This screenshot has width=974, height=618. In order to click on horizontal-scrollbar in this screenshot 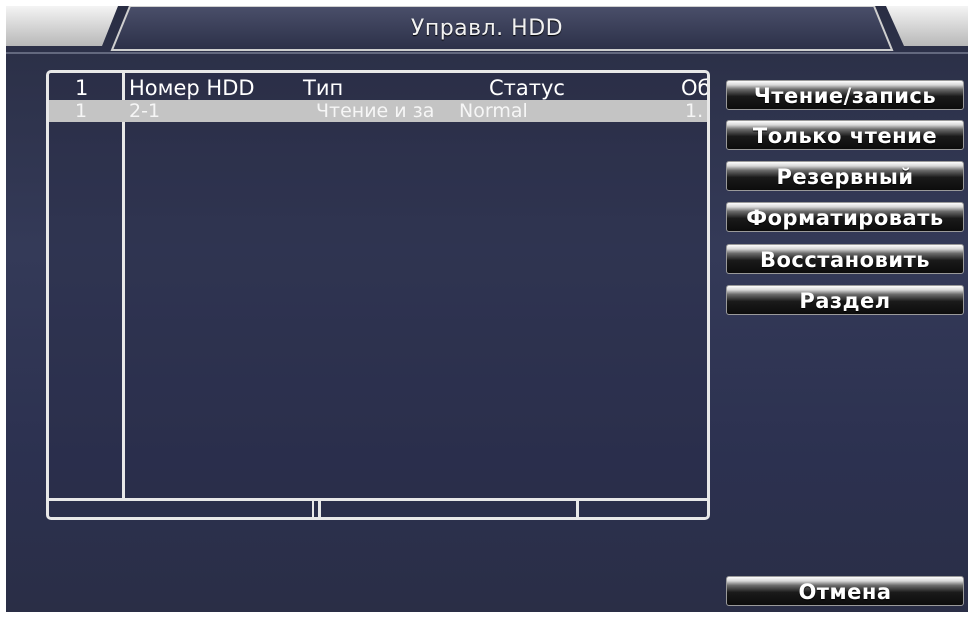, I will do `click(378, 507)`.